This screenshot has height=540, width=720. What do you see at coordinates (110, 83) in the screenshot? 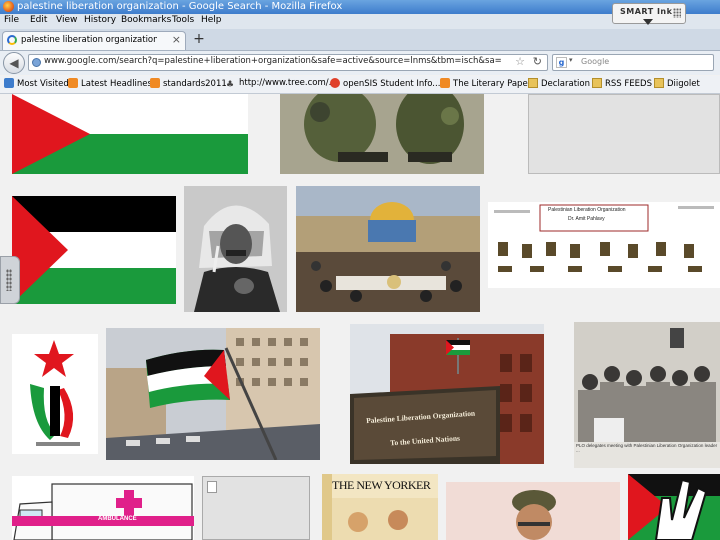
I see `bookmark-latest-headlines: Latest Headlines` at bounding box center [110, 83].